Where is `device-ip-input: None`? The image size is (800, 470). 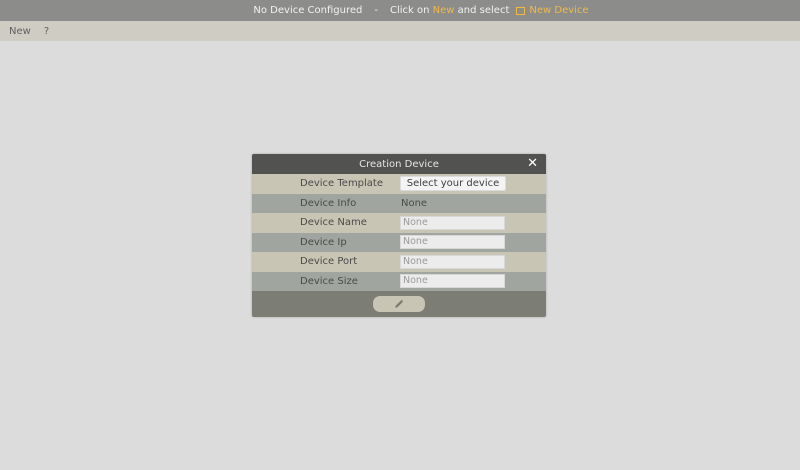
device-ip-input: None is located at coordinates (452, 242).